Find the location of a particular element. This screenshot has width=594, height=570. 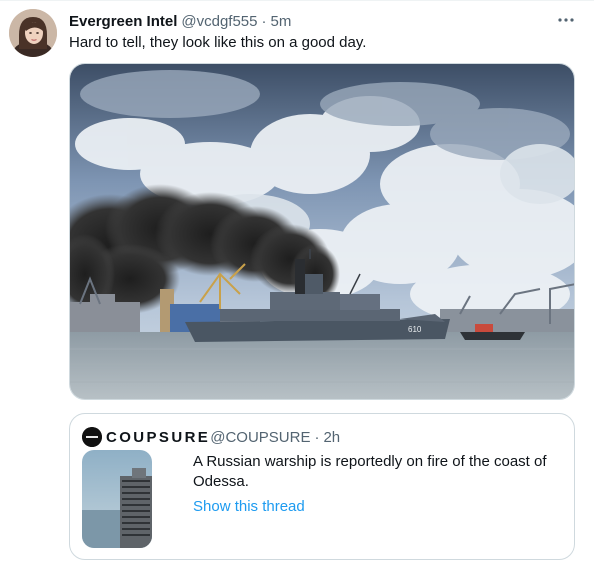

author-name: Evergreen Intel is located at coordinates (123, 21).